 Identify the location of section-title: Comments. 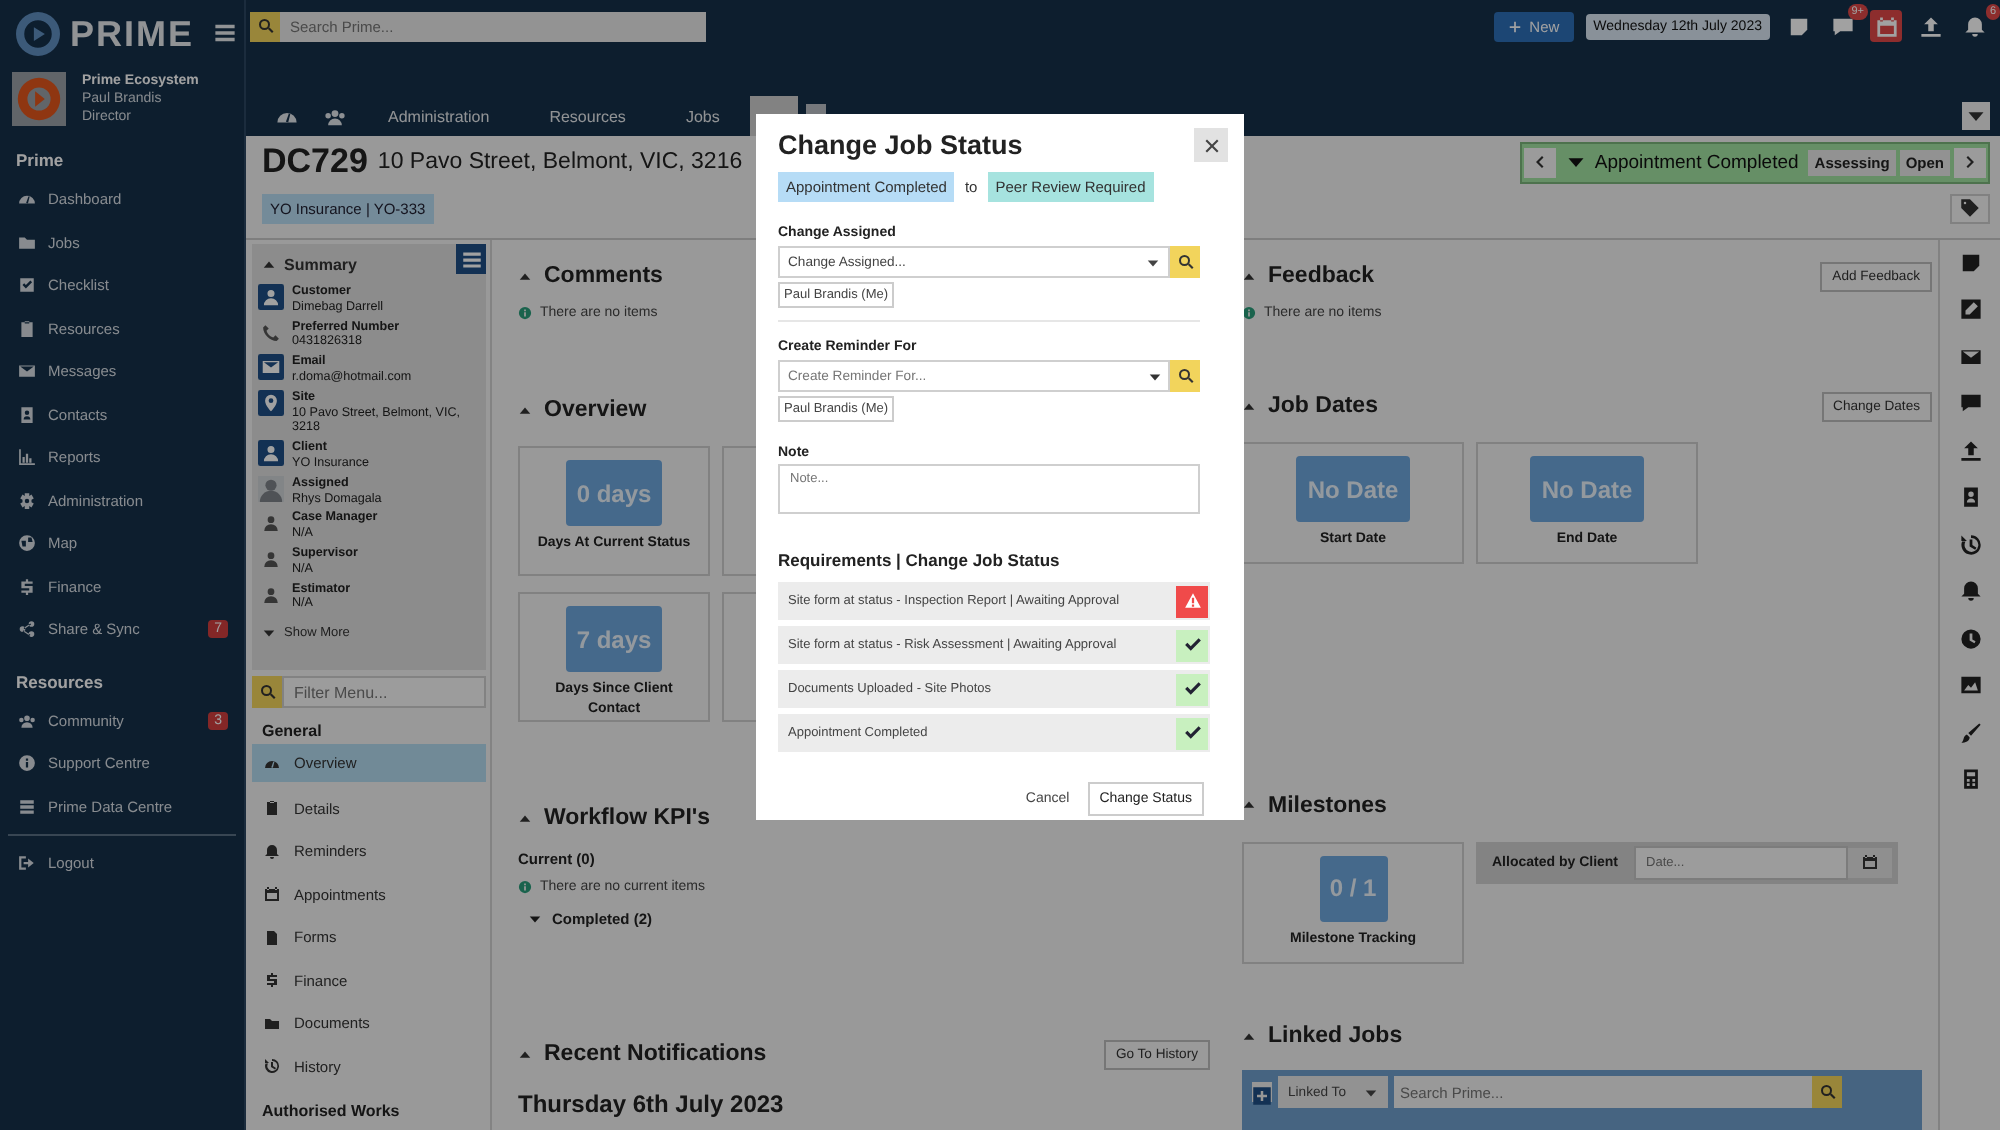
(603, 276).